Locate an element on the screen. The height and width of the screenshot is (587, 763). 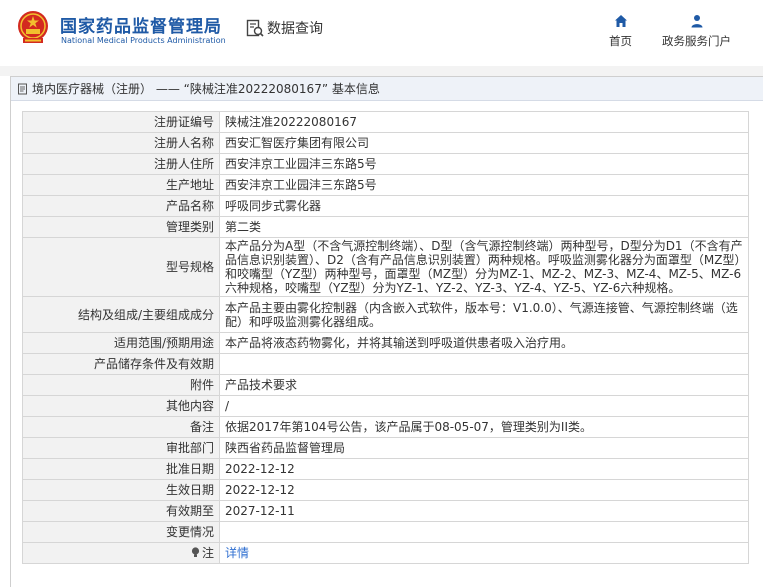
row-value: 本产品将液态药物雾化，并将其输送到呼吸道供患者吸入治疗用。 is located at coordinates (484, 343).